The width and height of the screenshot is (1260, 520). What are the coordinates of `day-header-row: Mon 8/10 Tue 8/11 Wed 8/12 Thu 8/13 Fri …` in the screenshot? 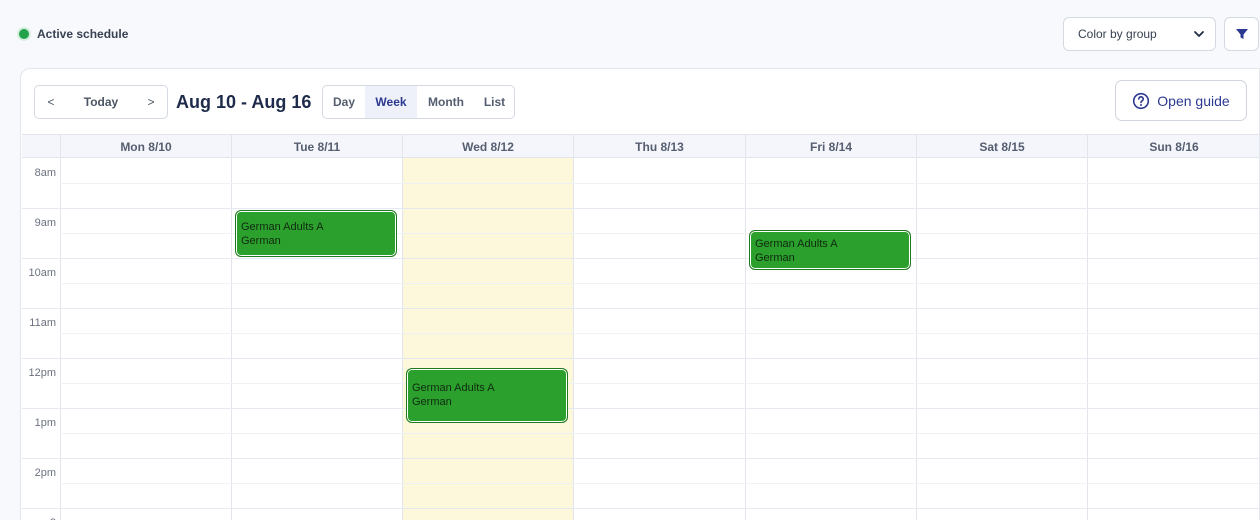 It's located at (640, 146).